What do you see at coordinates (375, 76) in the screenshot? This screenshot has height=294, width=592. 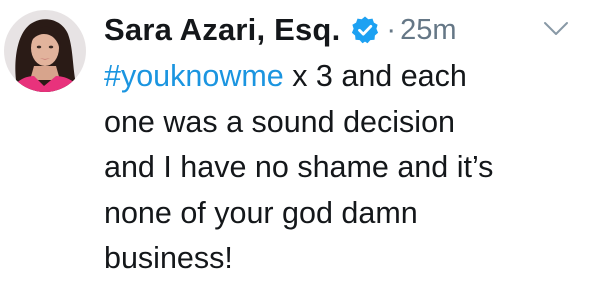 I see `tweet-text-segment: x 3 and each` at bounding box center [375, 76].